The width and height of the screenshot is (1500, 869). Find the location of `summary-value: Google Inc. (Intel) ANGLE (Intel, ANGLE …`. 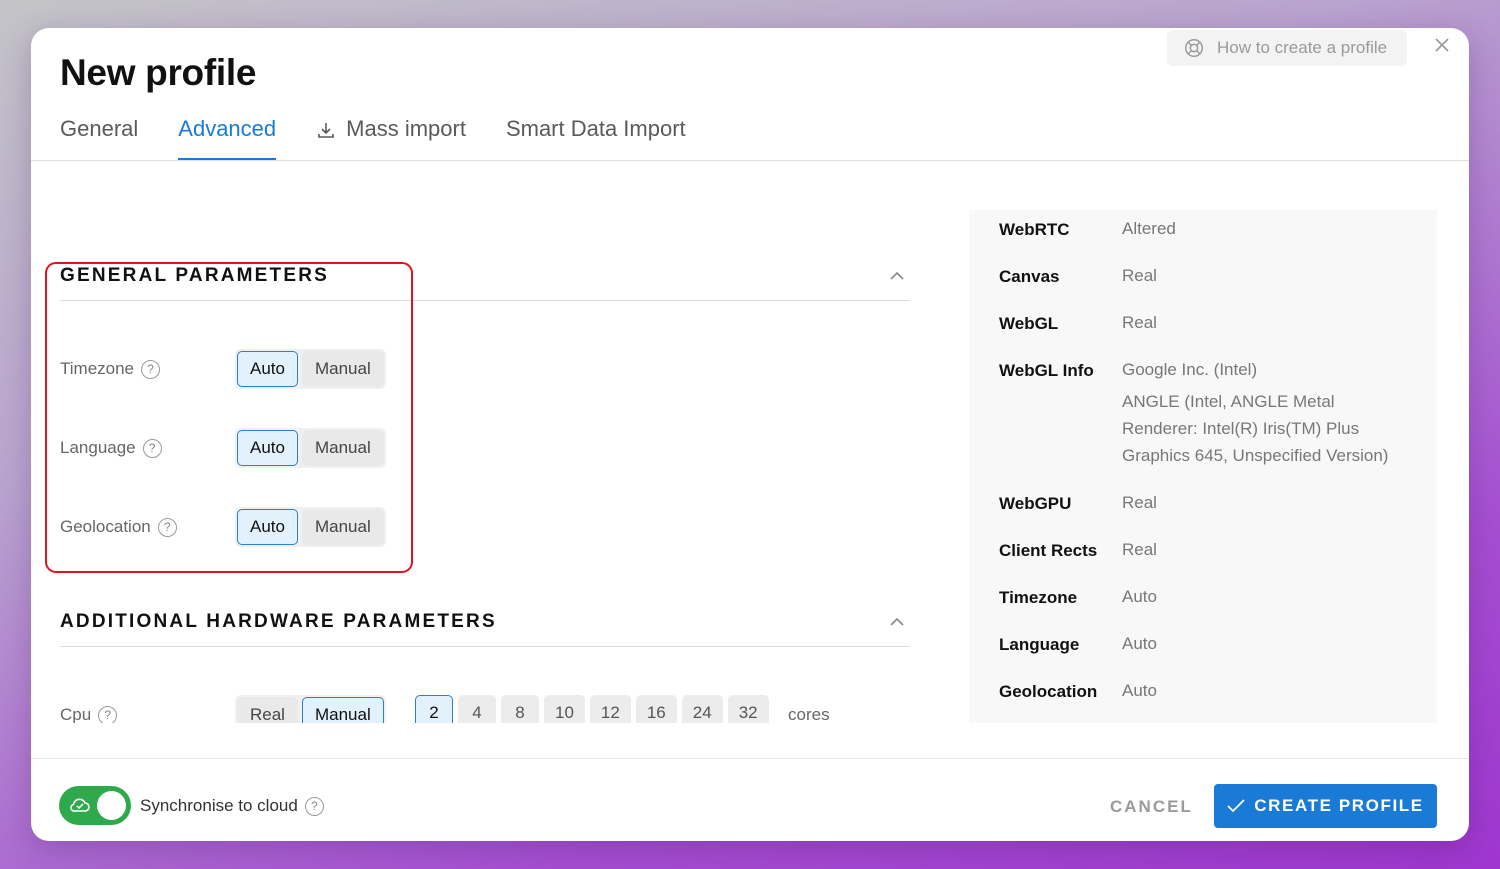

summary-value: Google Inc. (Intel) ANGLE (Intel, ANGLE … is located at coordinates (1267, 412).